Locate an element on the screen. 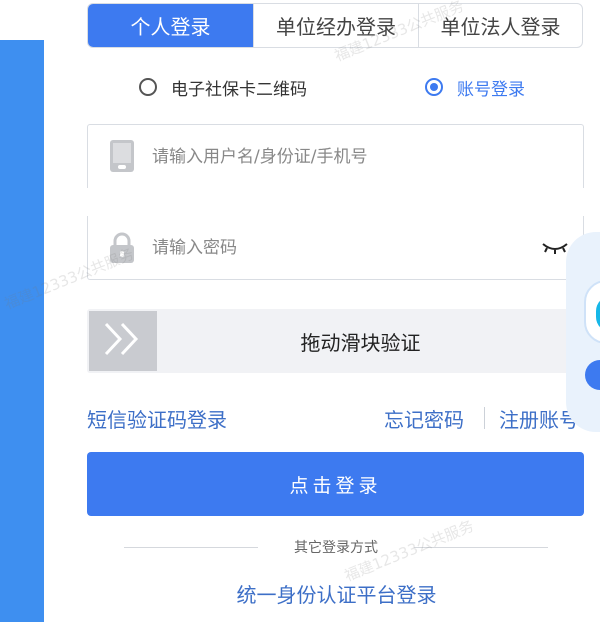 This screenshot has width=600, height=622. forgot-password-link: 忘记密码 is located at coordinates (424, 418).